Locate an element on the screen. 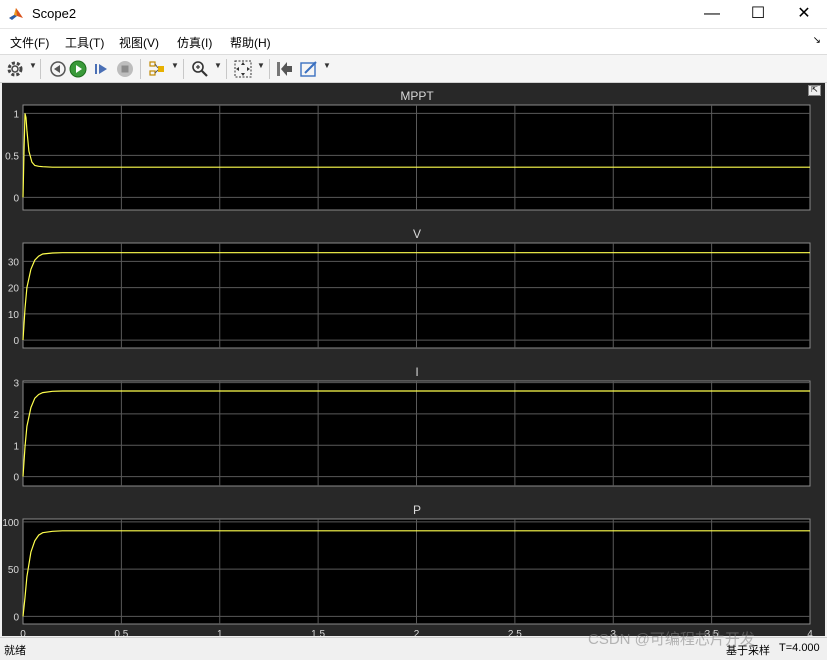 Image resolution: width=827 pixels, height=660 pixels. y-tick-label: 3 is located at coordinates (16, 384).